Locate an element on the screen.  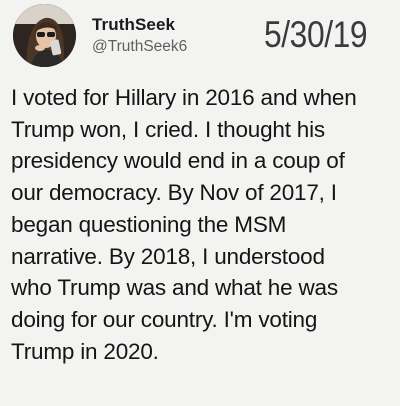
post-body-line: our democracy. By Nov of 2017, I is located at coordinates (174, 193).